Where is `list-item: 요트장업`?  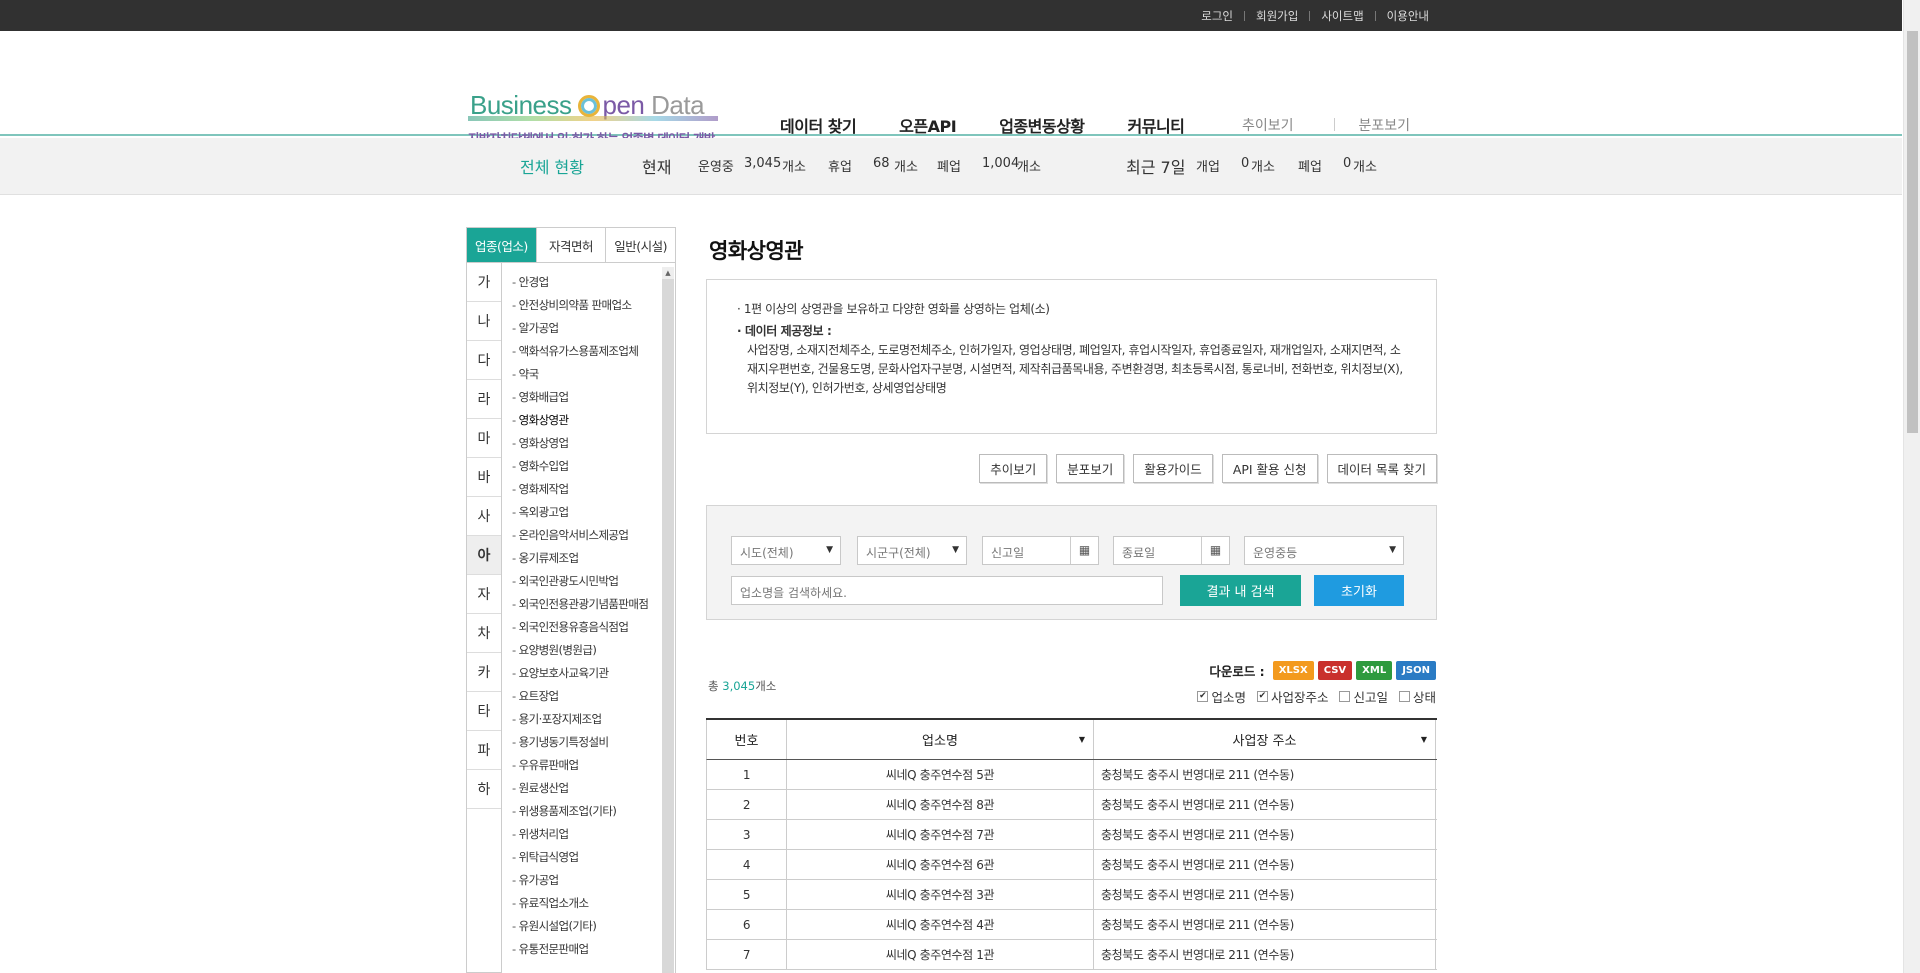
list-item: 요트장업 is located at coordinates (588, 696).